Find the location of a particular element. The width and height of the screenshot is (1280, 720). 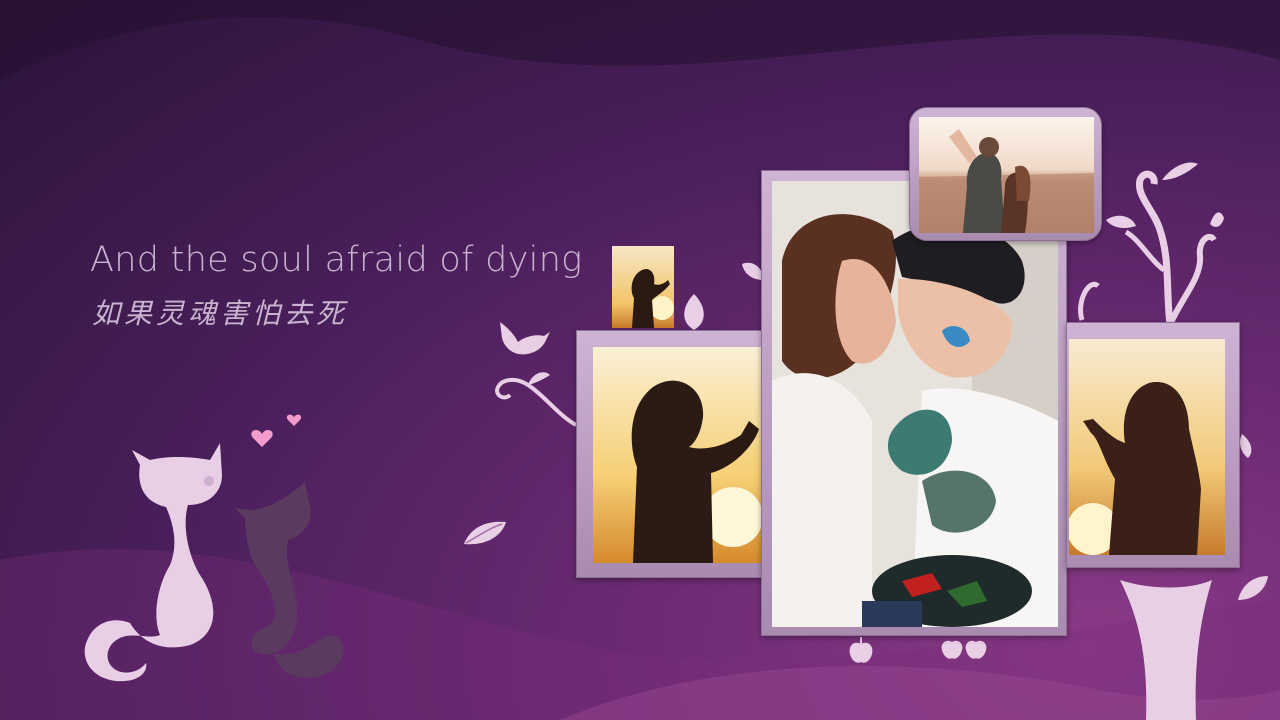

photo-boy-silhouette-small is located at coordinates (643, 287).